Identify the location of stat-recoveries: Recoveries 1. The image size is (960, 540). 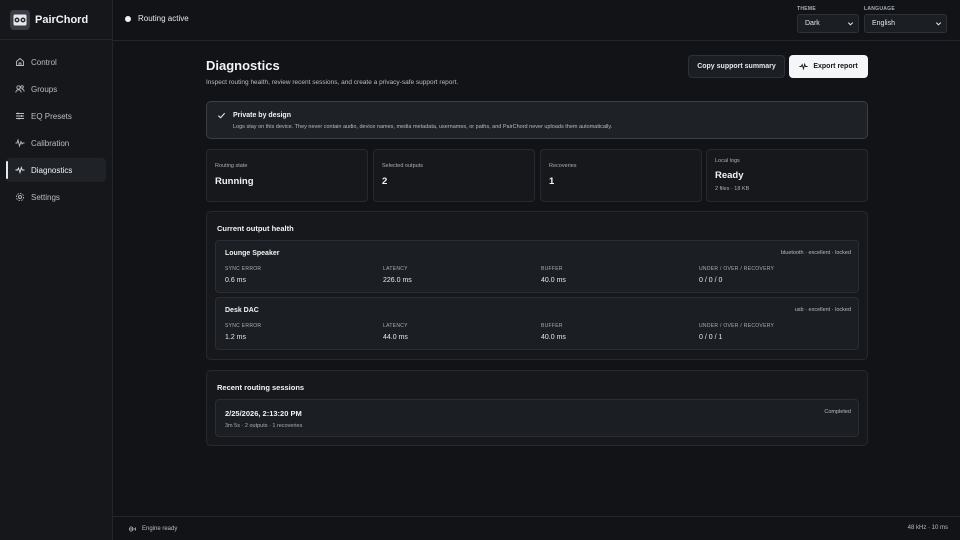
(621, 175).